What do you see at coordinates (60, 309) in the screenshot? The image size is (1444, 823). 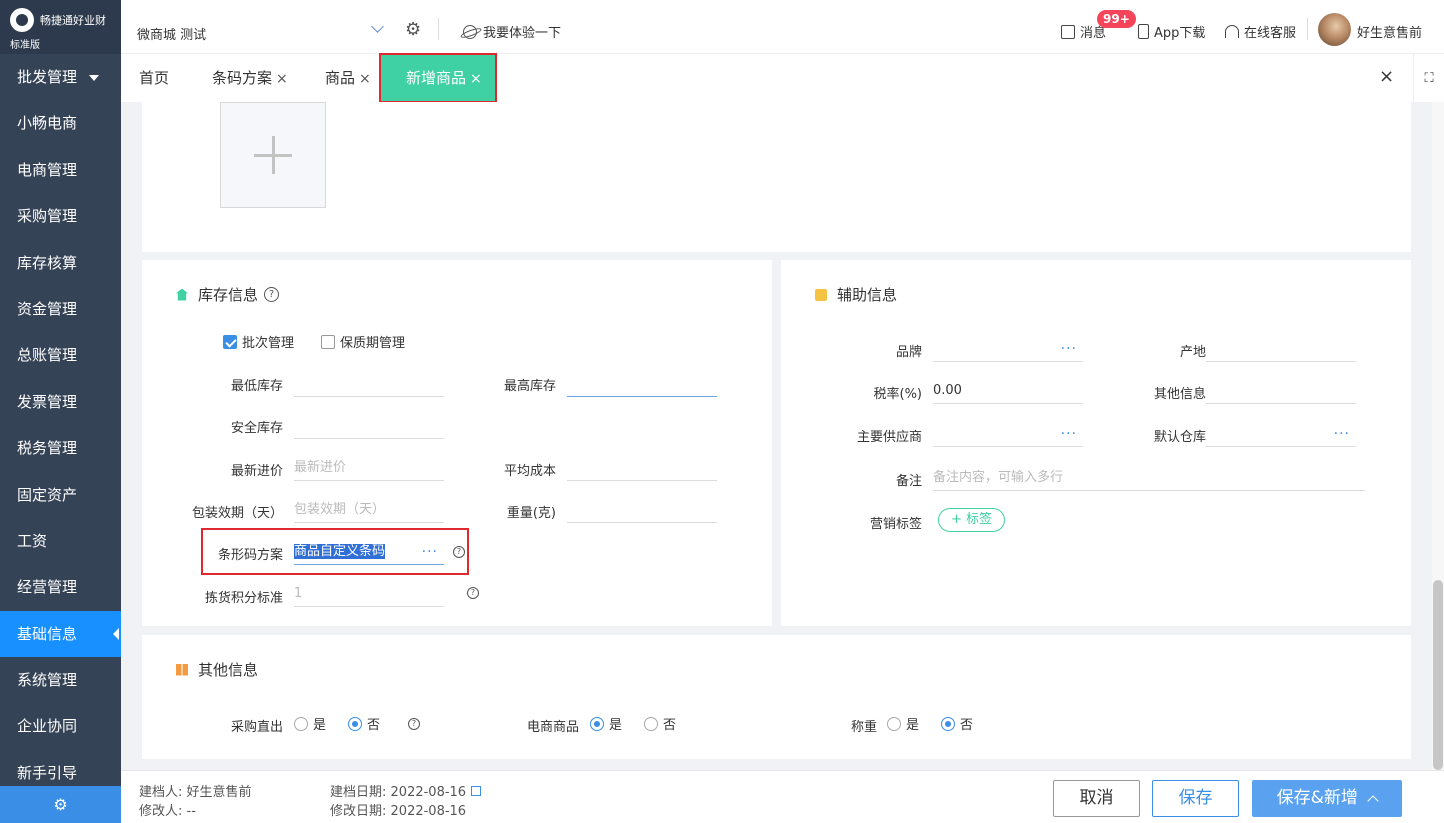 I see `sidebar-item-funds: 资金管理` at bounding box center [60, 309].